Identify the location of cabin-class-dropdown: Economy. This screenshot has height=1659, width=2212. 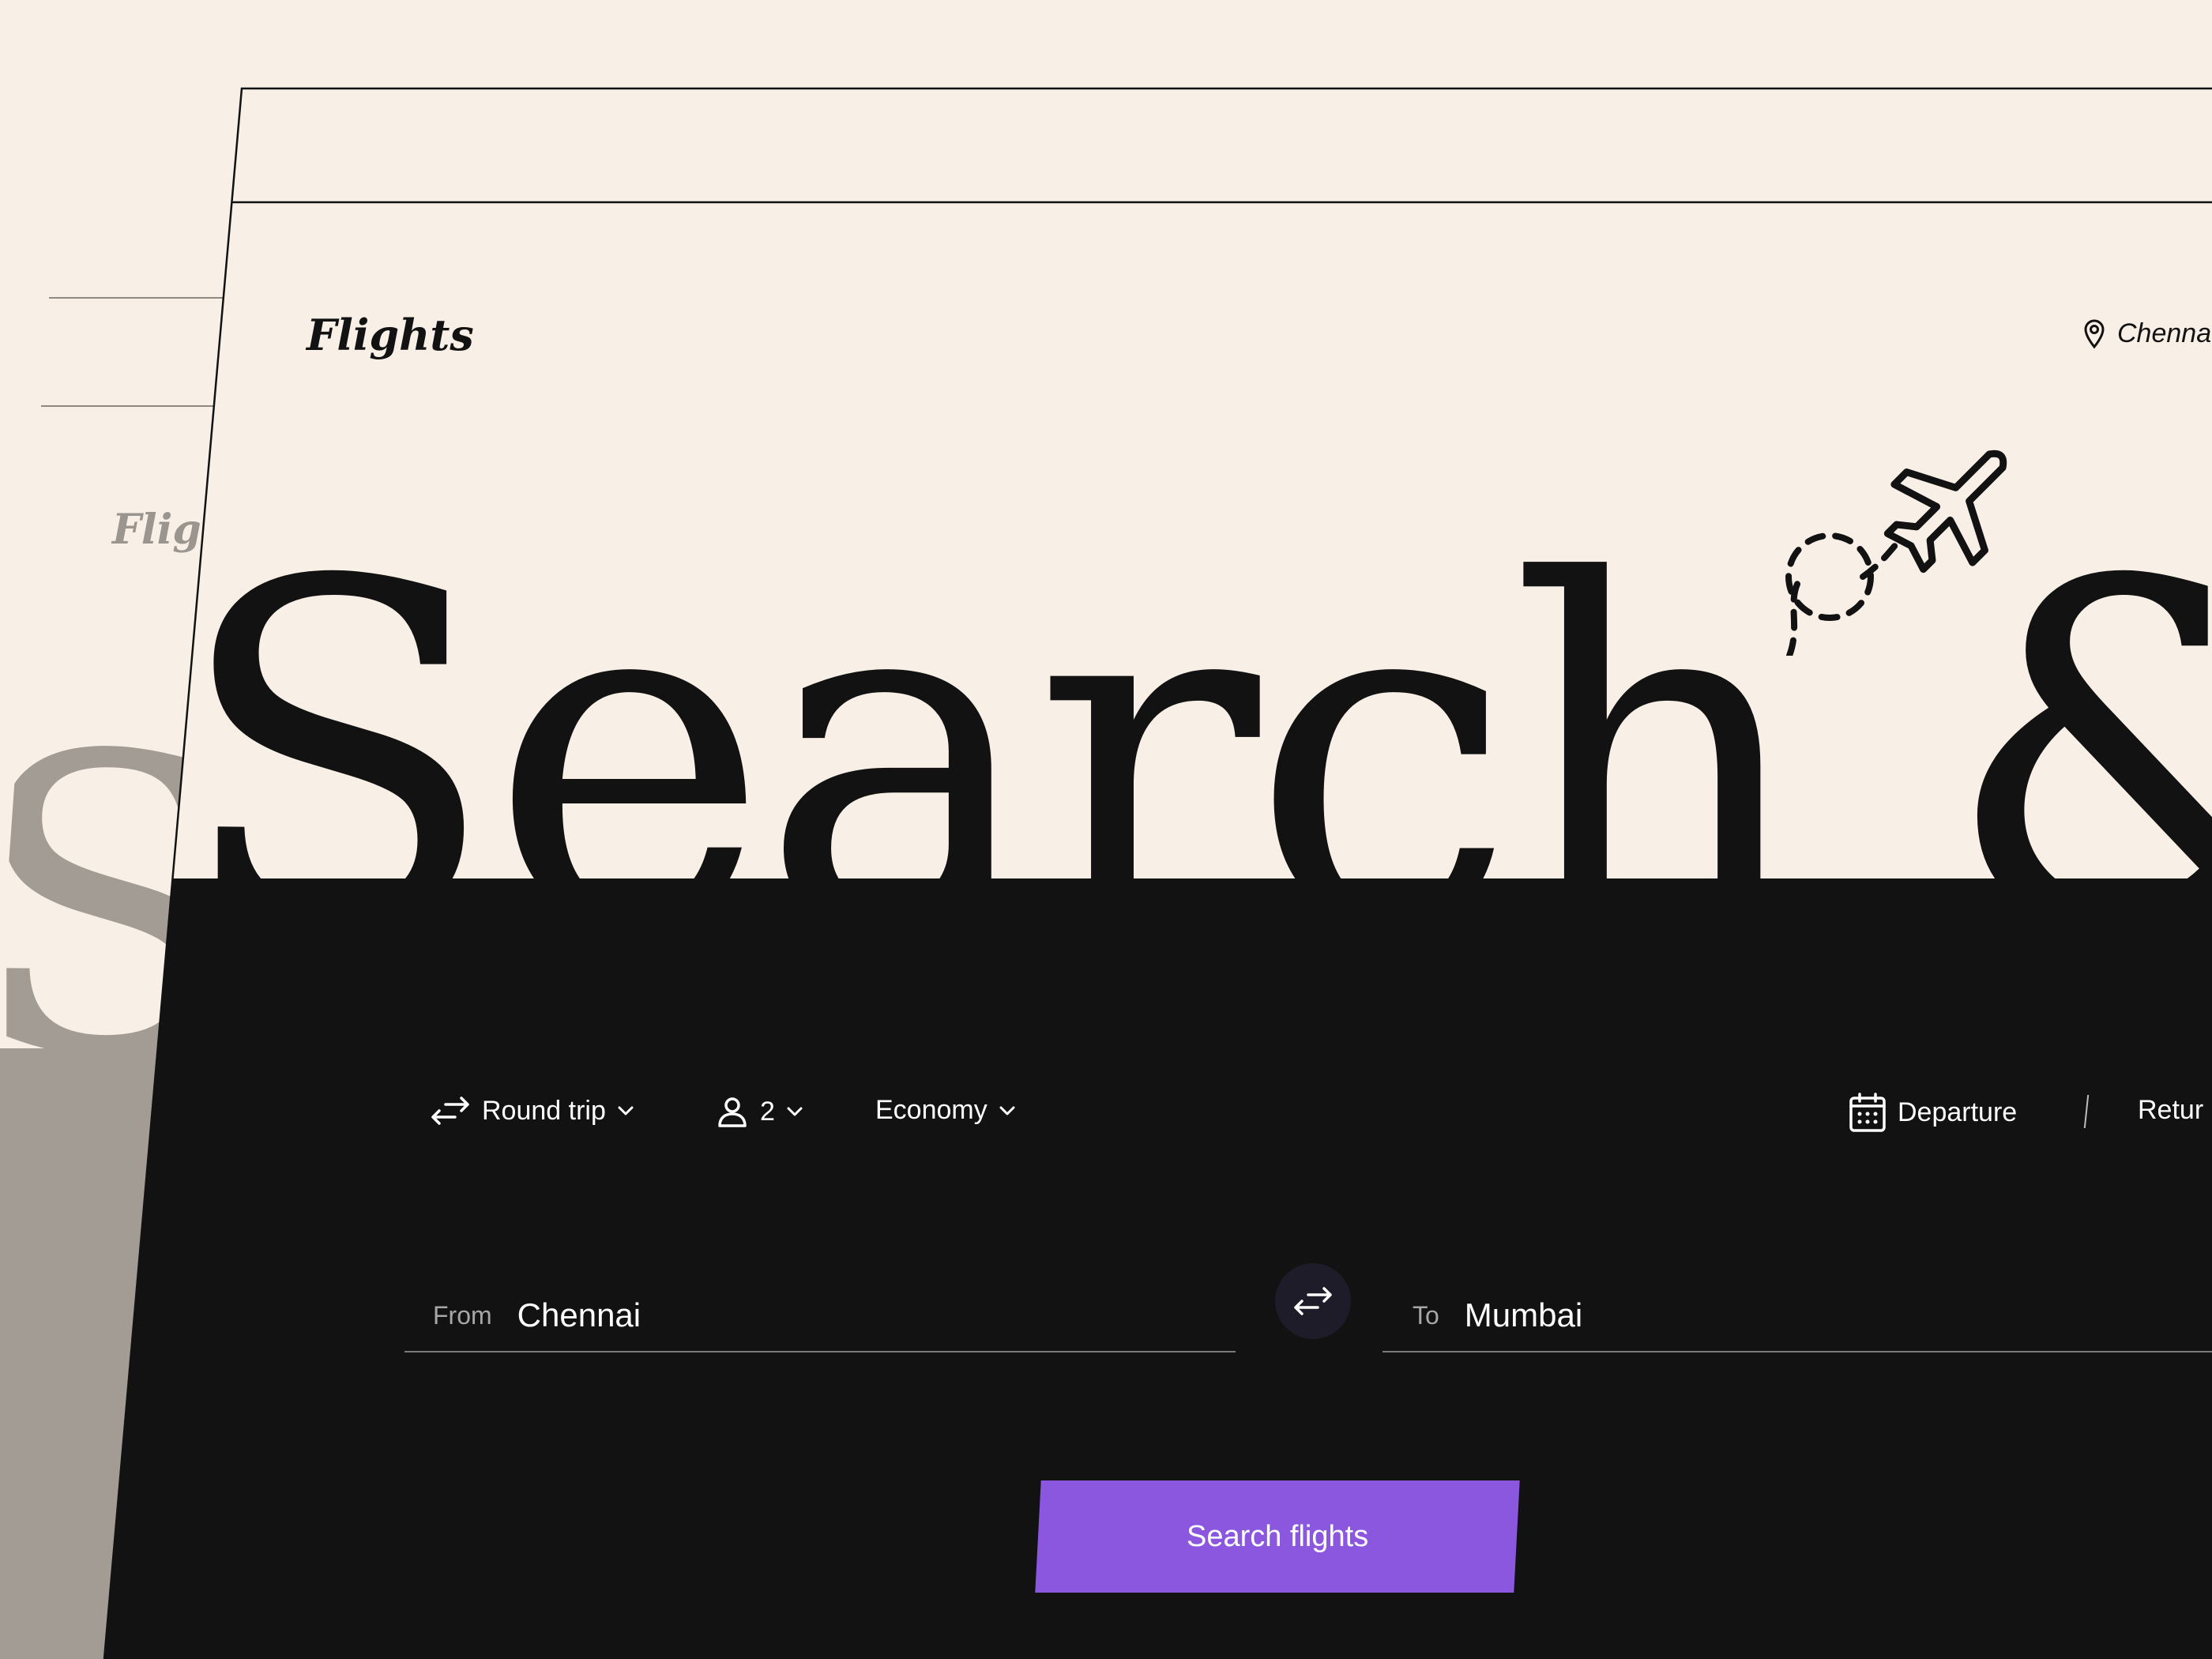
(946, 1111).